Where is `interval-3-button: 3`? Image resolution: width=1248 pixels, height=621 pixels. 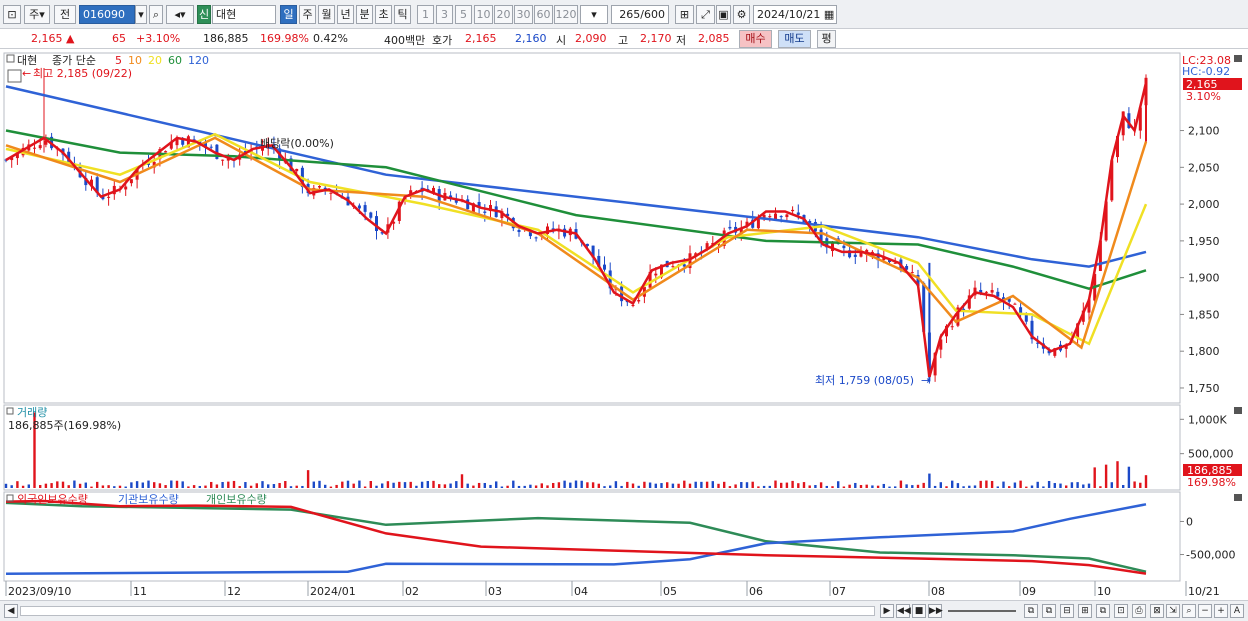
interval-3-button: 3 is located at coordinates (444, 14).